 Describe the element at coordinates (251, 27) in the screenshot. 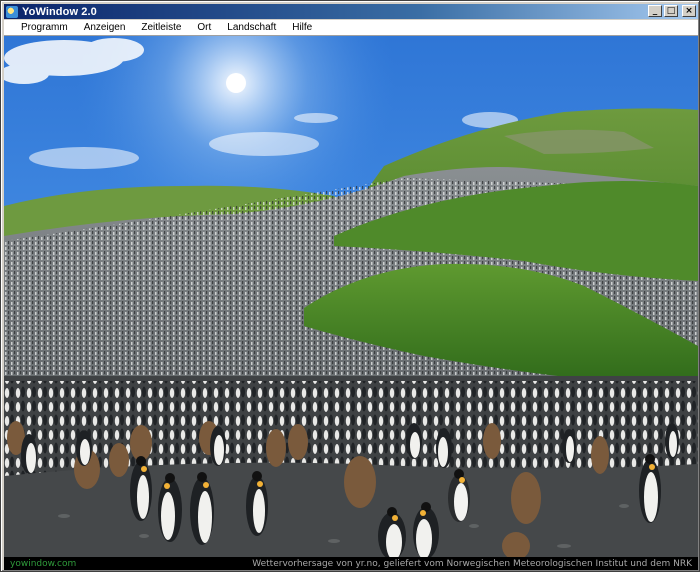

I see `menu-landschaft: Landschaft` at that location.